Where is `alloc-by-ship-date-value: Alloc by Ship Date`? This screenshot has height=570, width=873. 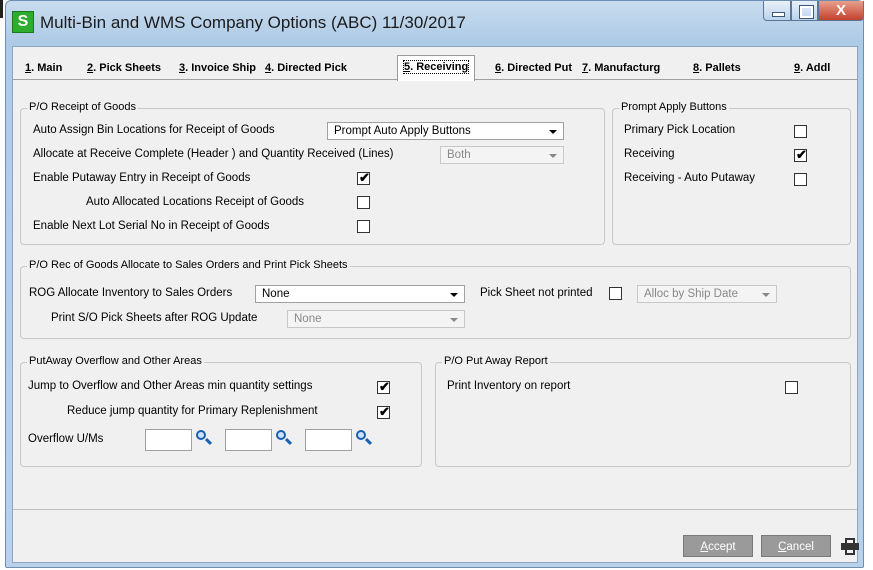 alloc-by-ship-date-value: Alloc by Ship Date is located at coordinates (691, 294).